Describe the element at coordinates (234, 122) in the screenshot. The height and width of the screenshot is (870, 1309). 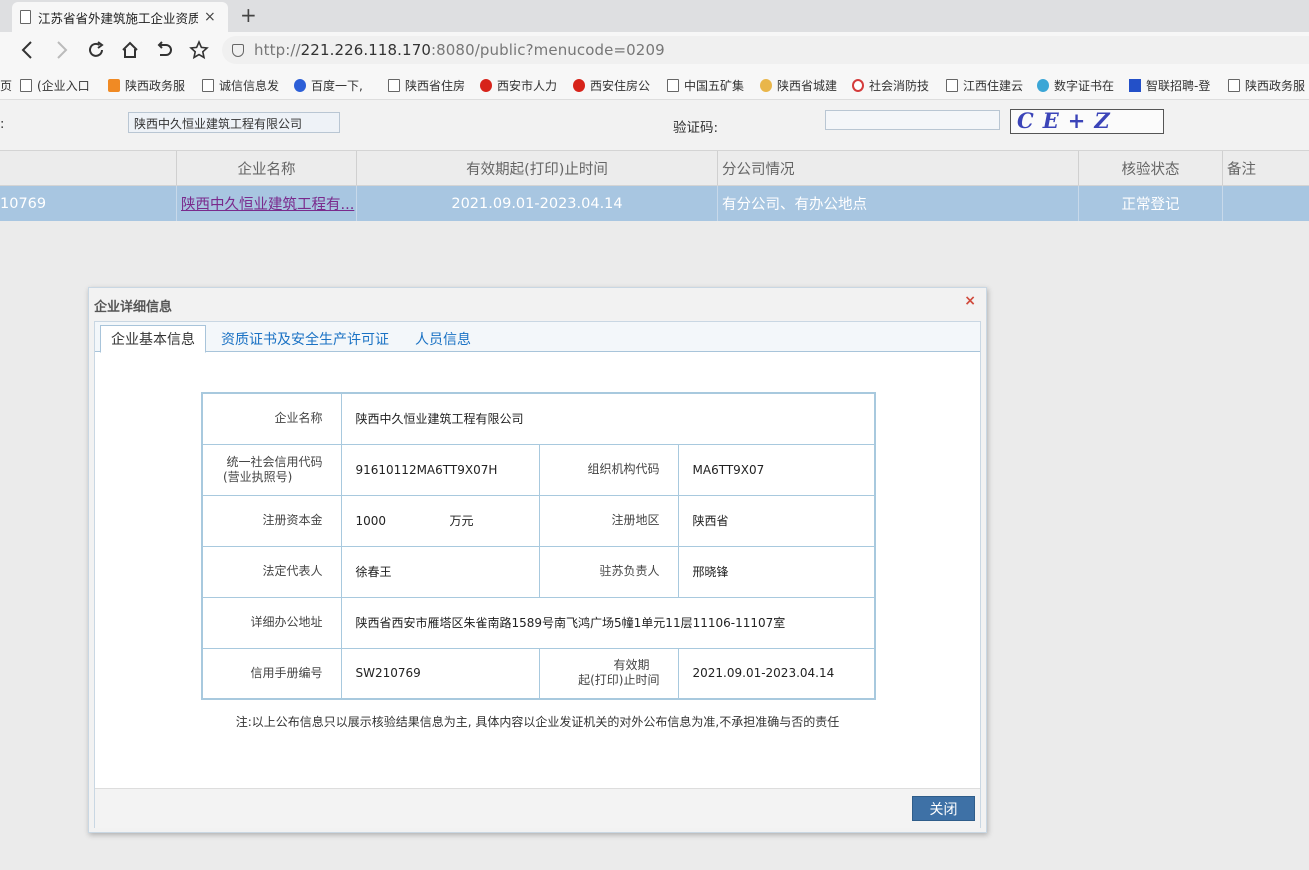
I see `company-name-input: 陕西中久恒业建筑工程有限公司` at that location.